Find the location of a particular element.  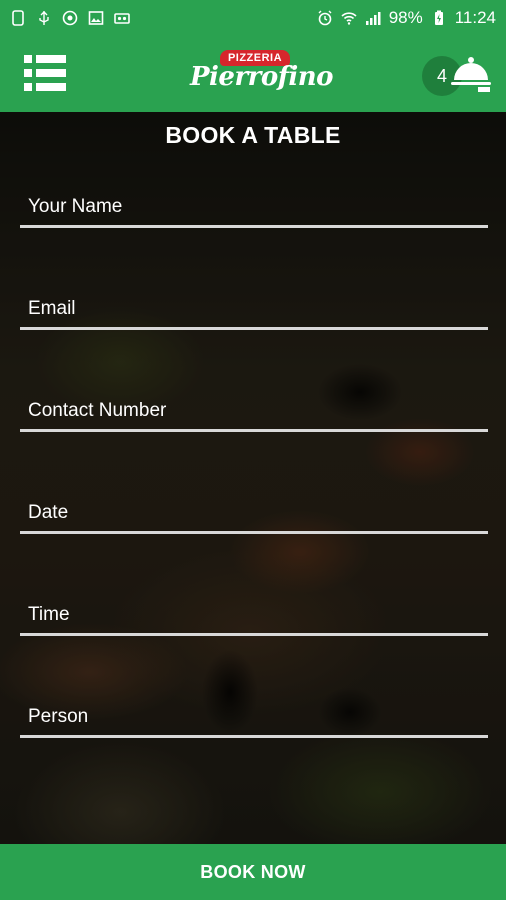

page-title: BOOK A TABLE is located at coordinates (253, 135).